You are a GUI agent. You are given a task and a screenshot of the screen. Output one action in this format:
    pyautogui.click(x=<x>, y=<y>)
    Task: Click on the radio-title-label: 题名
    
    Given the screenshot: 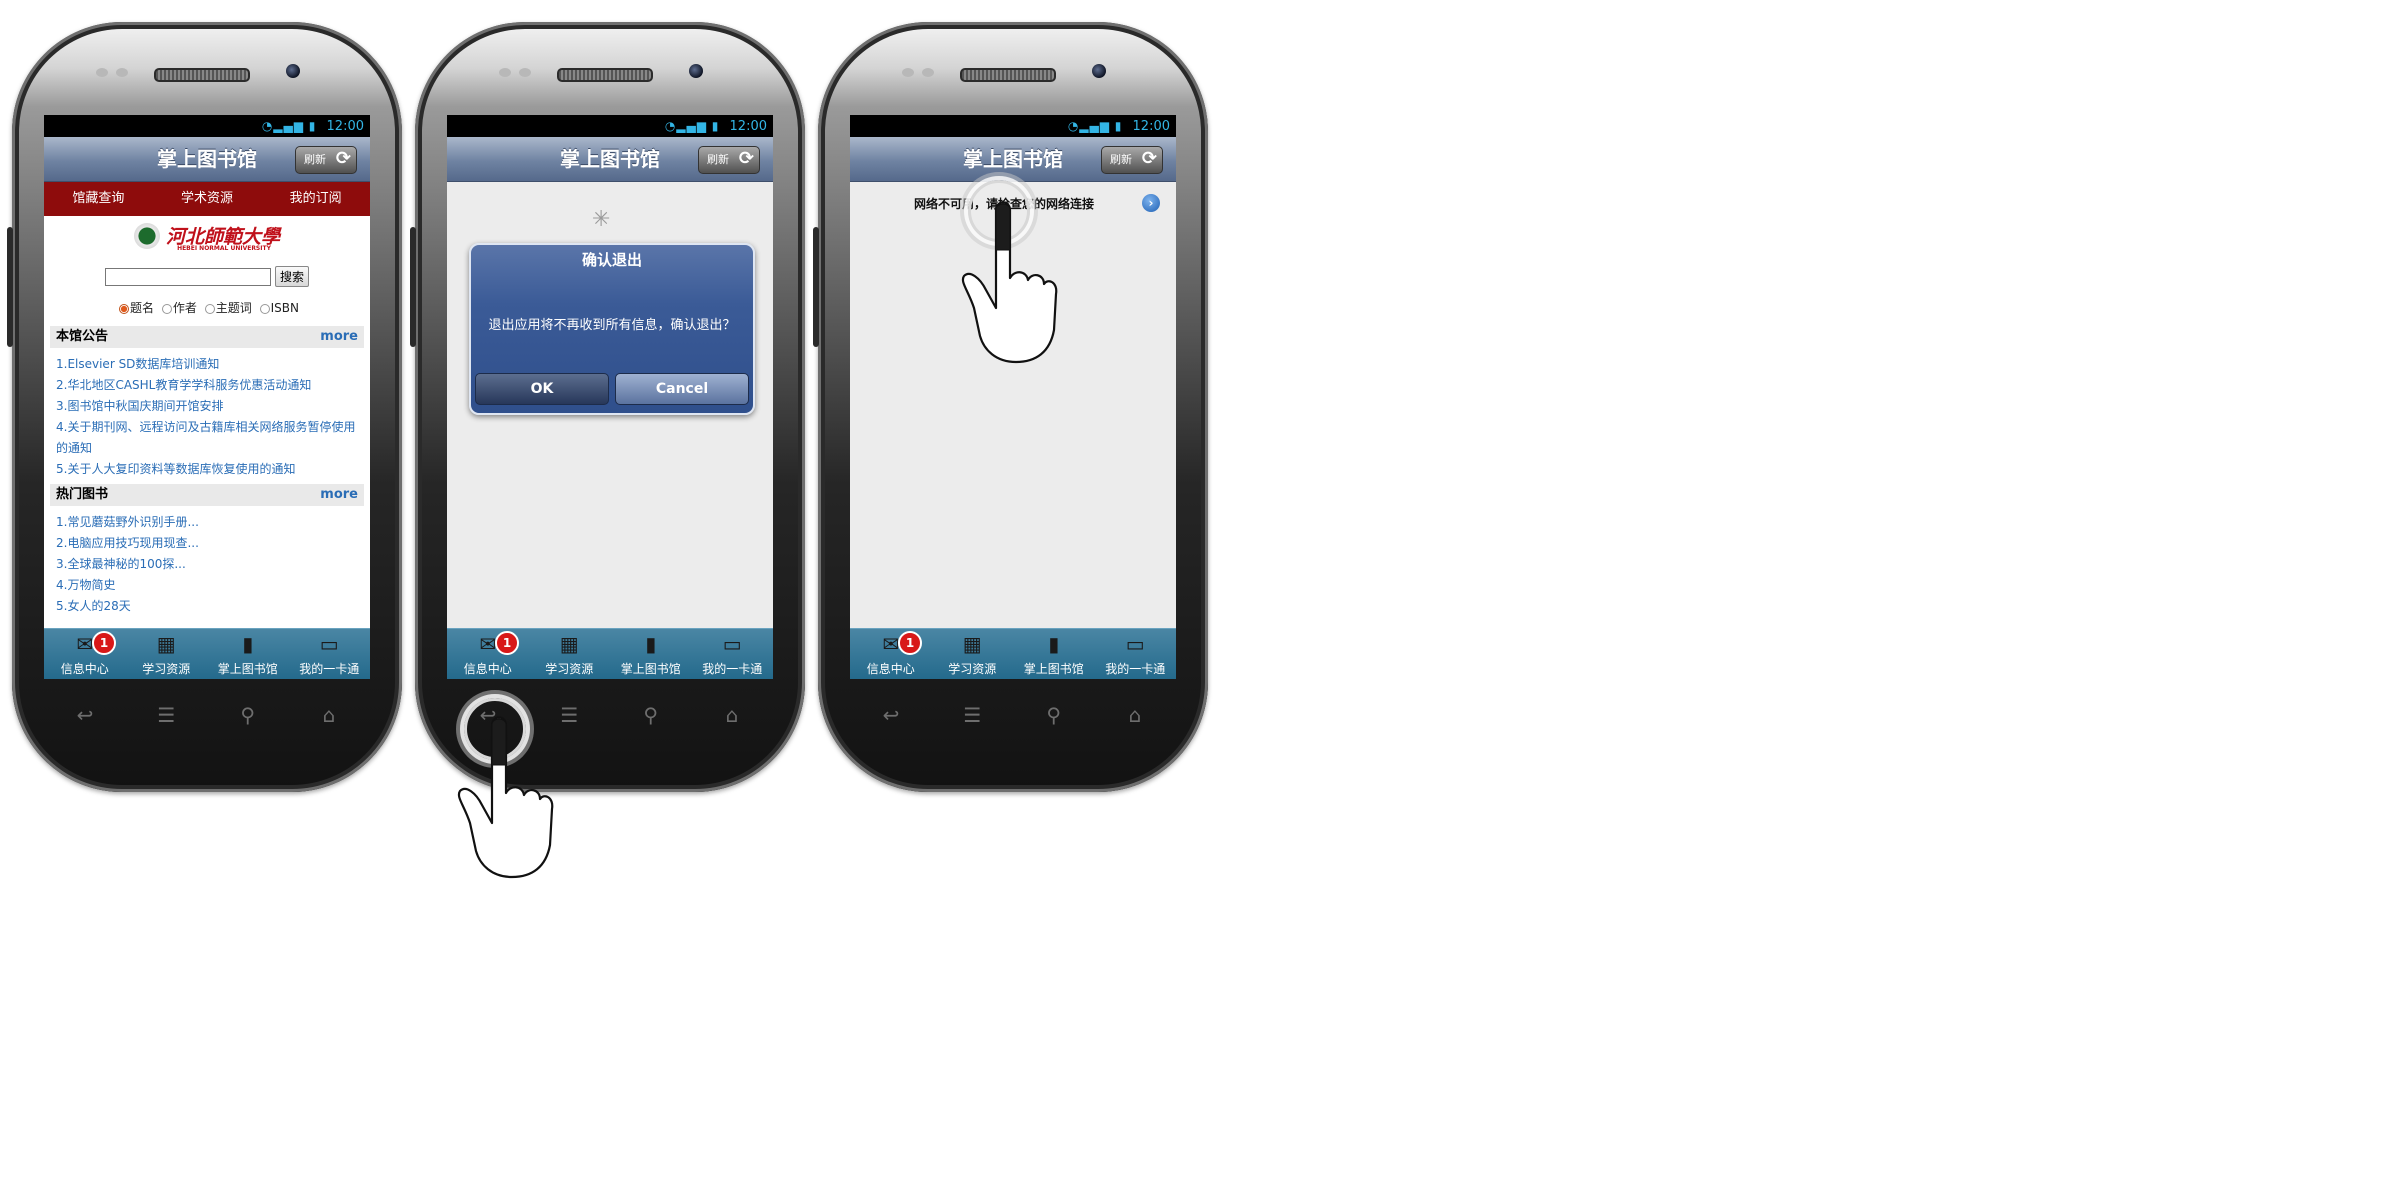 What is the action you would take?
    pyautogui.click(x=142, y=308)
    